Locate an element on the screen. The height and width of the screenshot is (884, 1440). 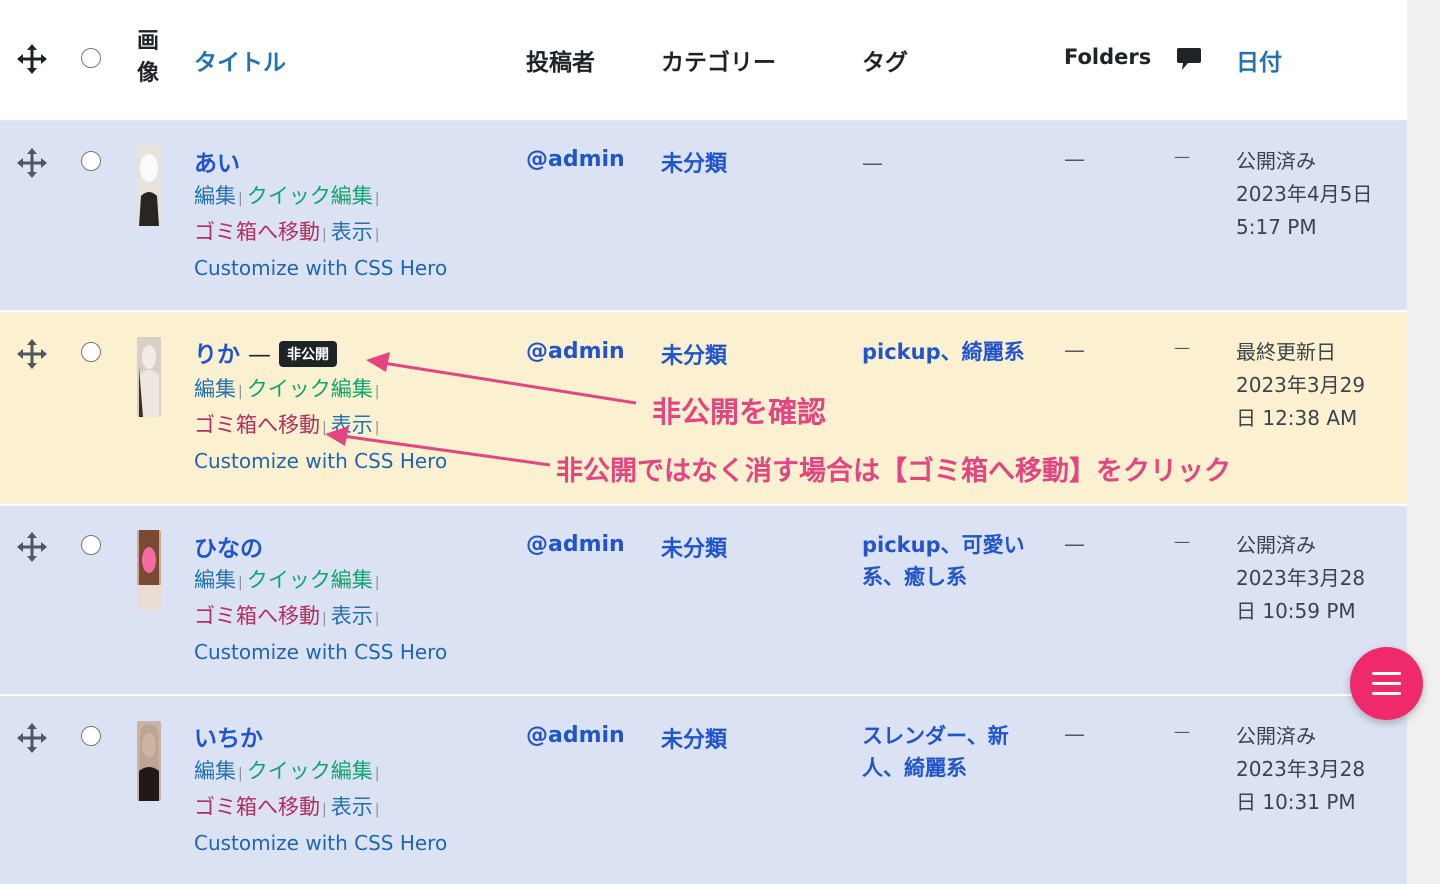
hamburger-icon is located at coordinates (1386, 673).